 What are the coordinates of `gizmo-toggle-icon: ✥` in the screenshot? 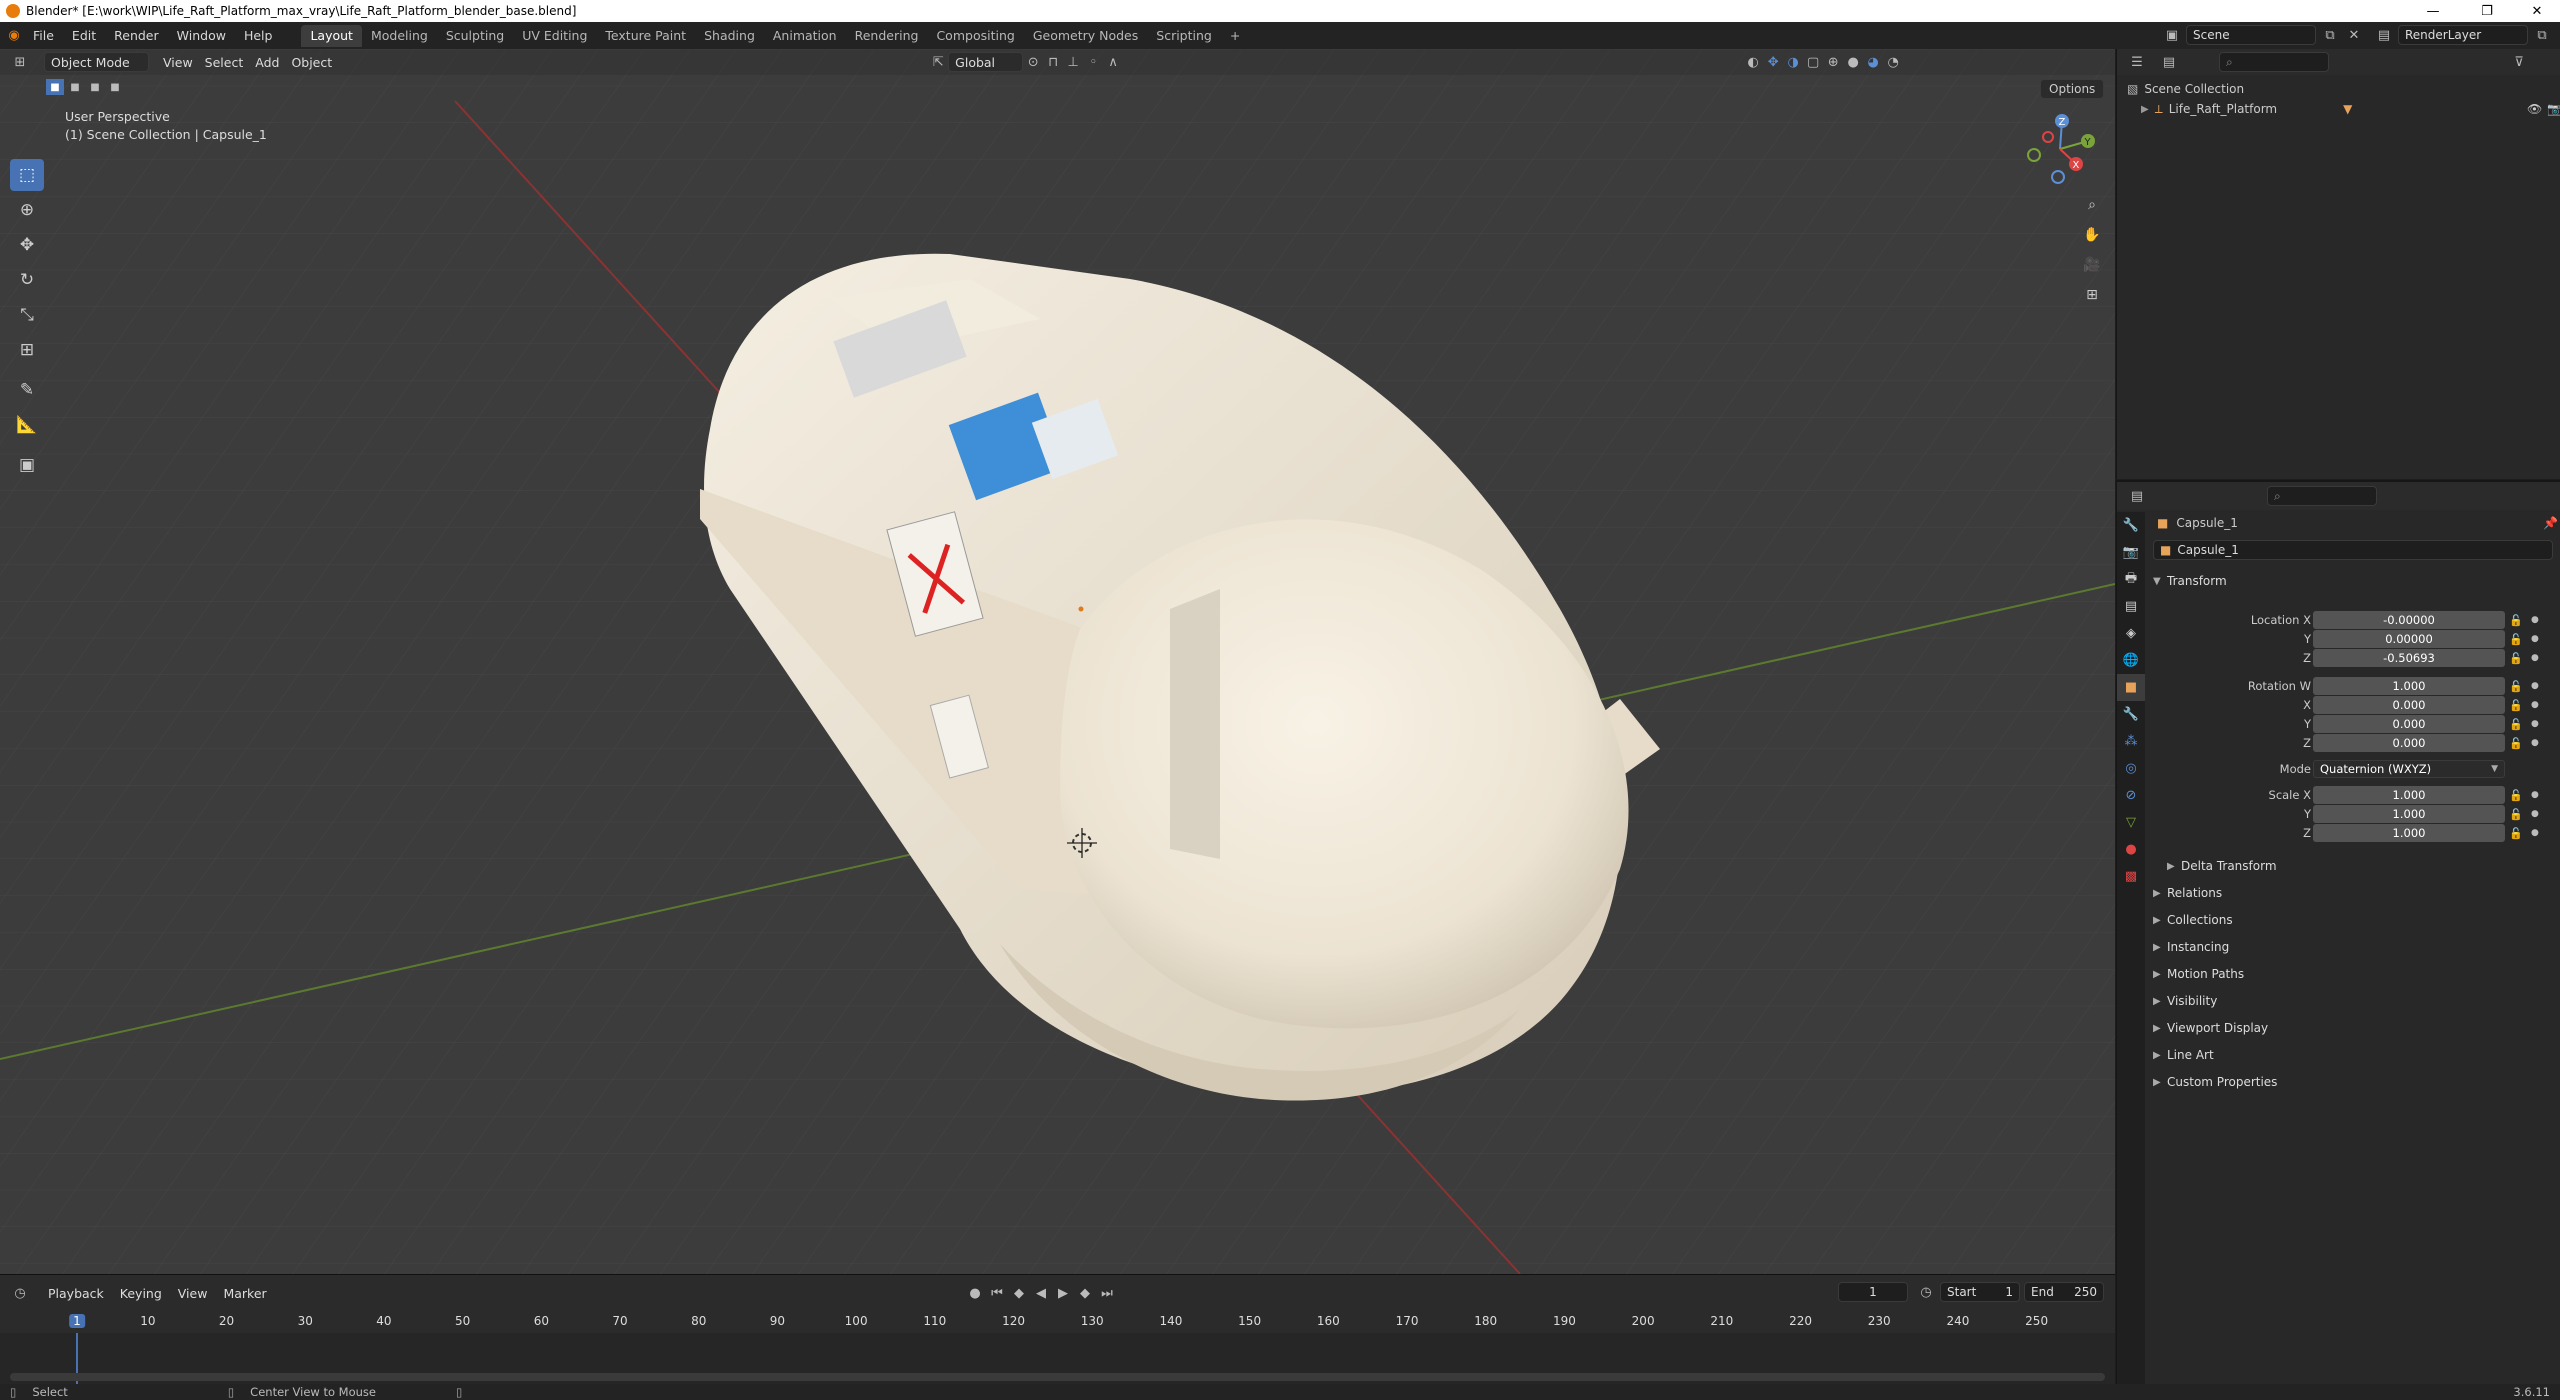 It's located at (1773, 62).